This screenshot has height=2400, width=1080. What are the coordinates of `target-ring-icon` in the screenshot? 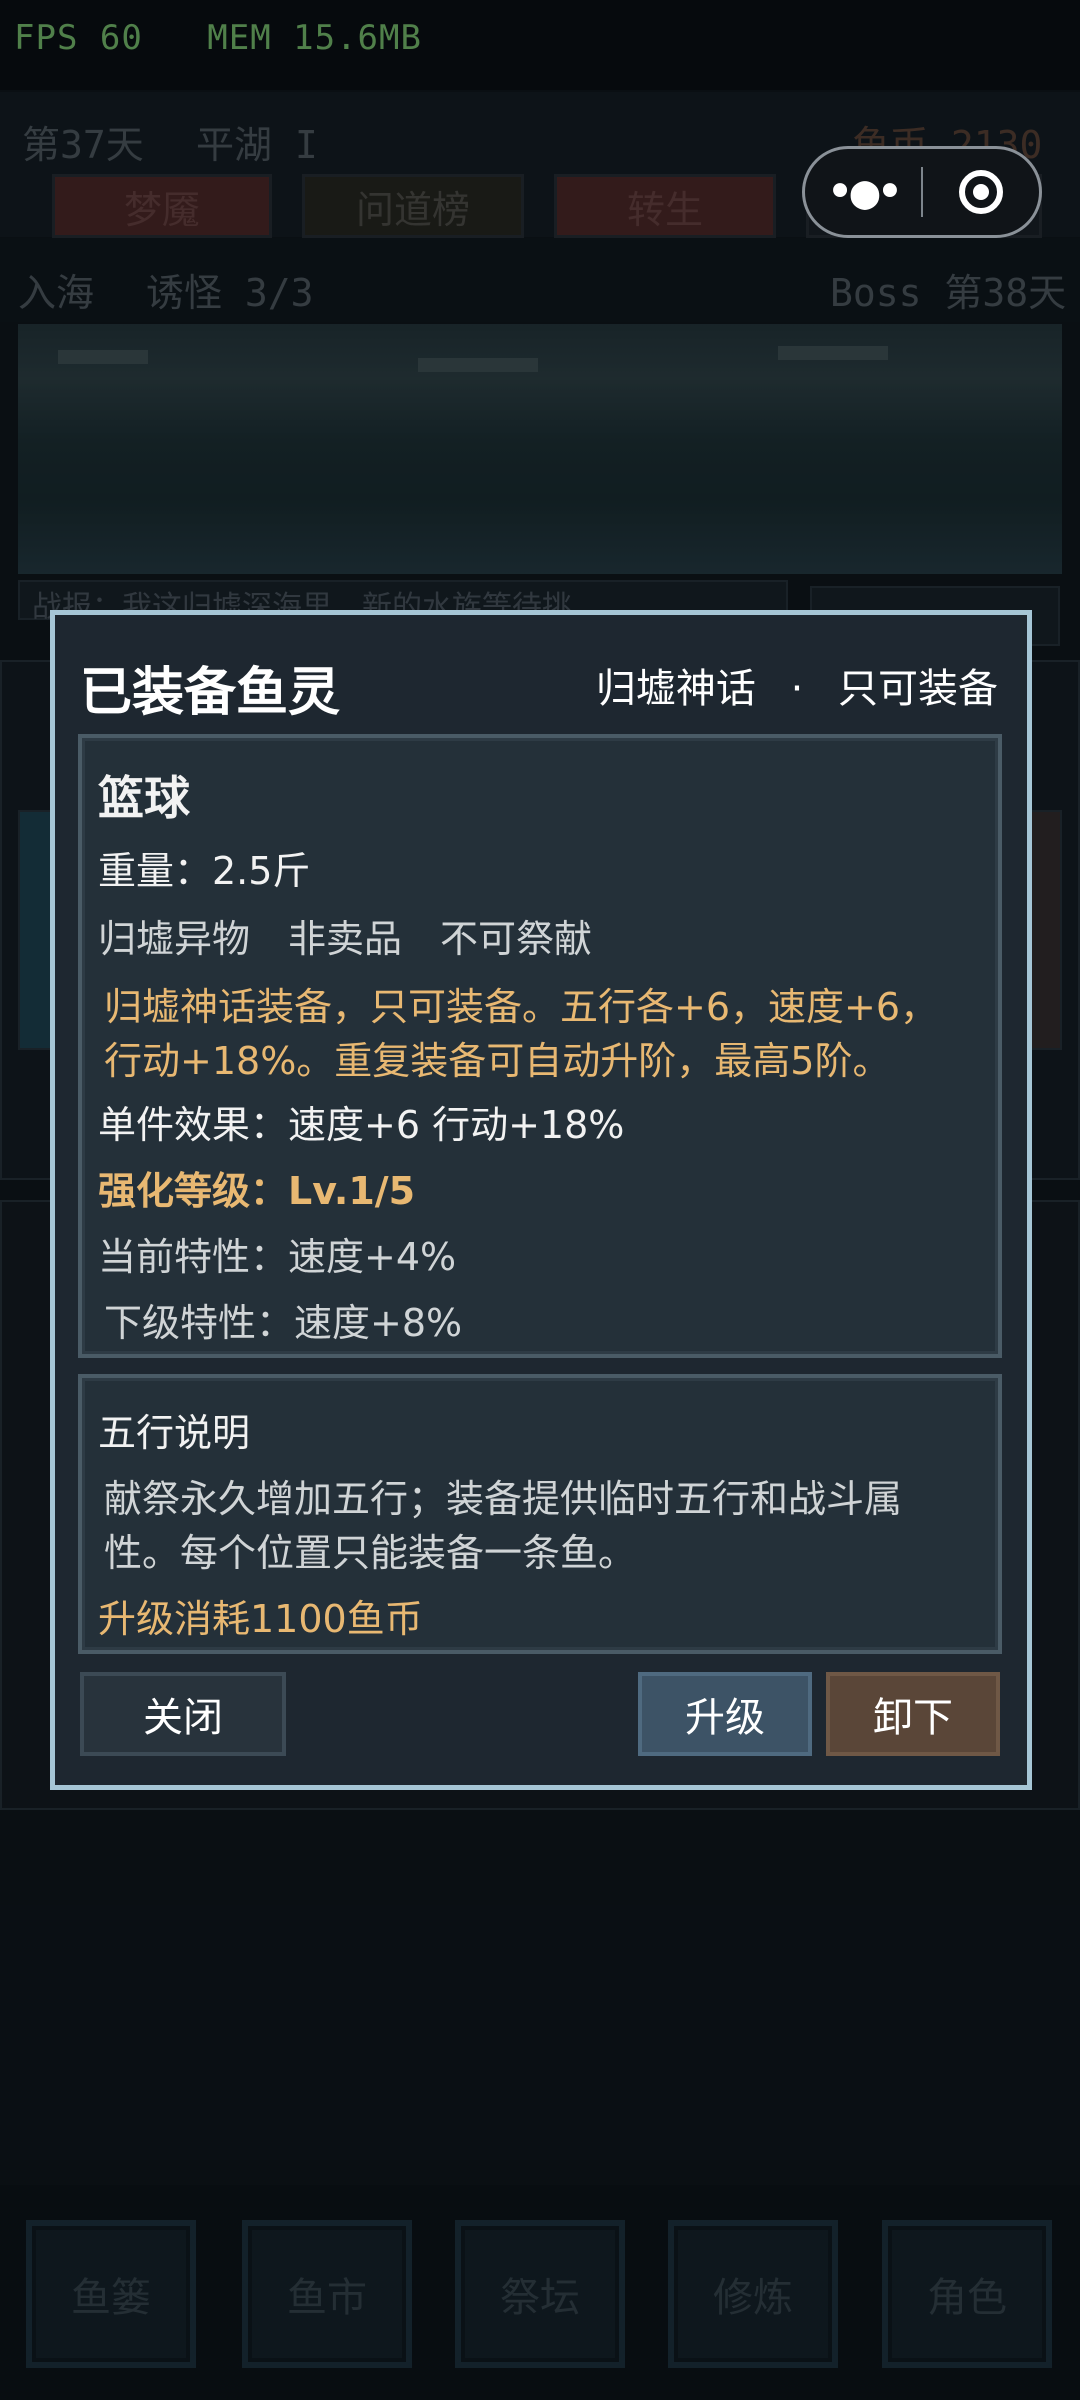 It's located at (980, 192).